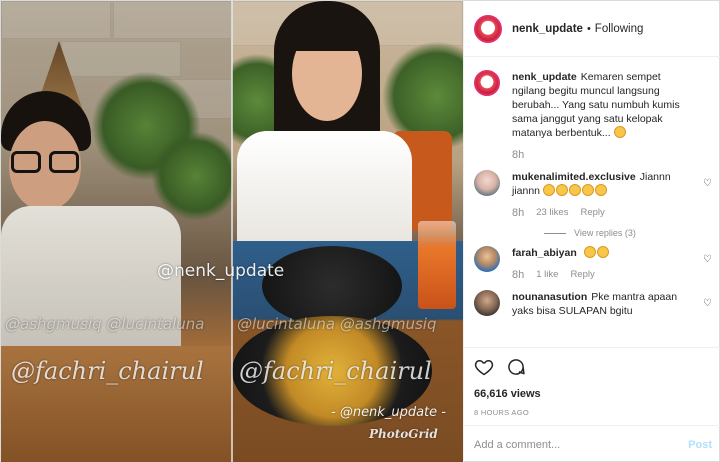 This screenshot has width=720, height=462. What do you see at coordinates (592, 382) in the screenshot?
I see `post-actions: 66,616 views 8 HOURS AGO` at bounding box center [592, 382].